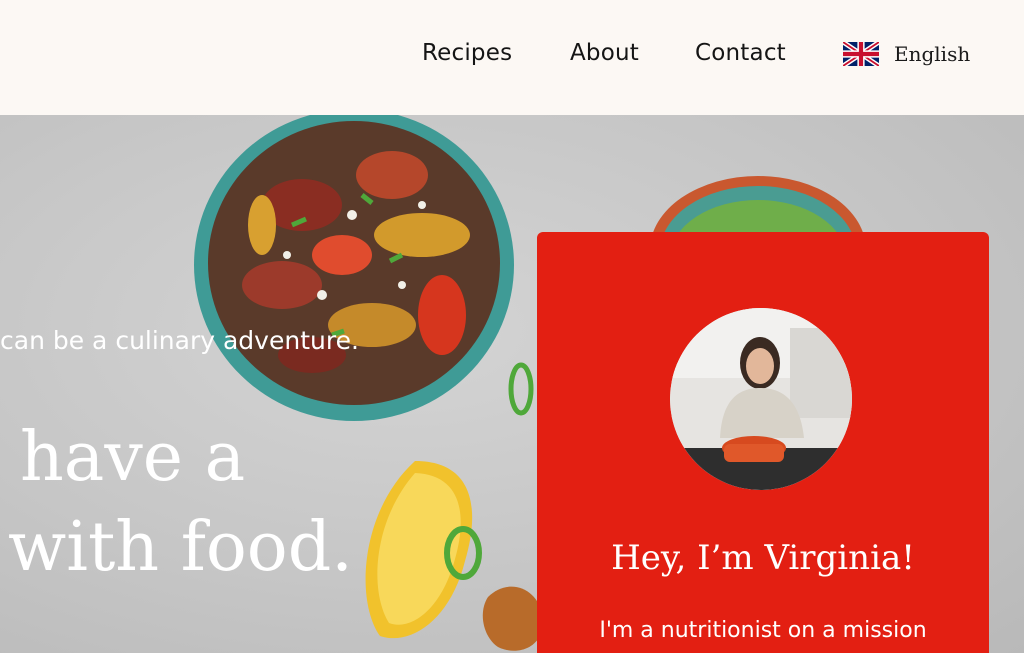  Describe the element at coordinates (763, 630) in the screenshot. I see `intro-card-text: I'm a nutritionist on a mission` at that location.